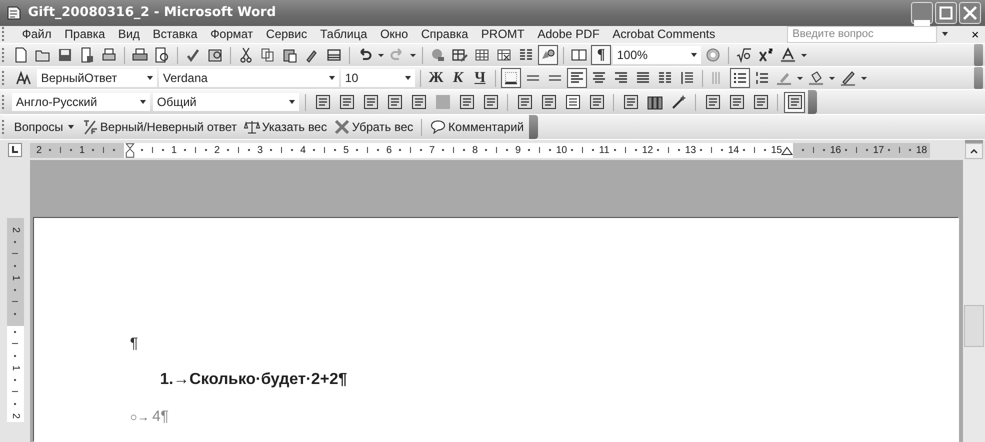 The image size is (985, 442). Describe the element at coordinates (604, 150) in the screenshot. I see `ruler-number: 11` at that location.